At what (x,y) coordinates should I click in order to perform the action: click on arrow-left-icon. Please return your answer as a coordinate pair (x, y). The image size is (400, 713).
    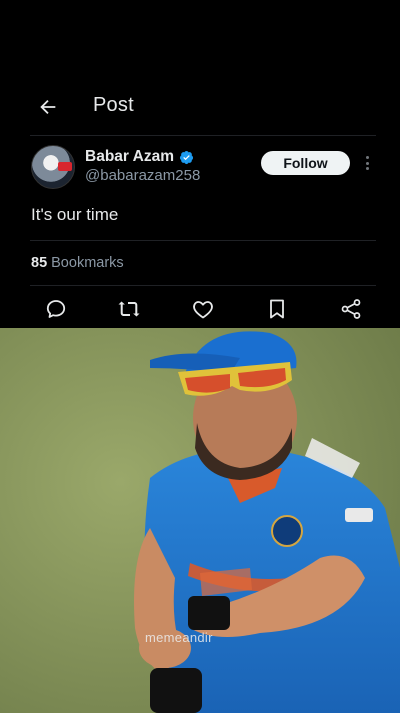
    Looking at the image, I should click on (48, 107).